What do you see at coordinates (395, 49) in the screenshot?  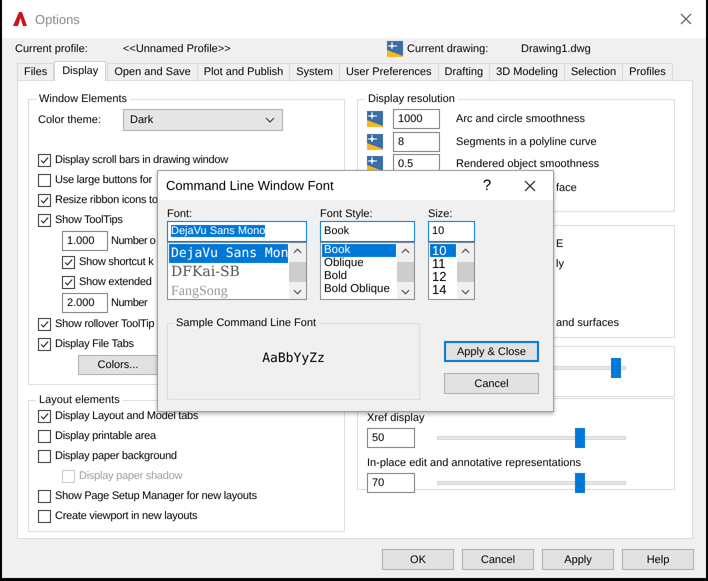 I see `drawing-icon` at bounding box center [395, 49].